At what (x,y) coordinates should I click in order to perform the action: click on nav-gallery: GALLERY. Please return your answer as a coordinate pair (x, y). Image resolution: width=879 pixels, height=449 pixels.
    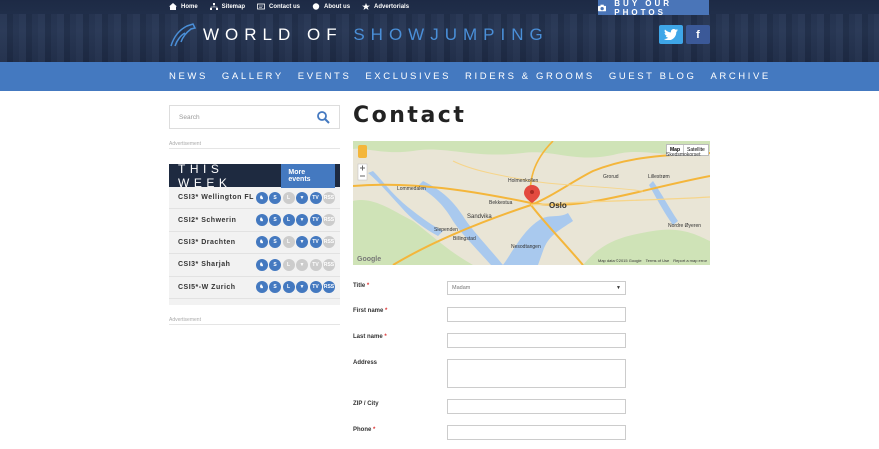
    Looking at the image, I should click on (253, 76).